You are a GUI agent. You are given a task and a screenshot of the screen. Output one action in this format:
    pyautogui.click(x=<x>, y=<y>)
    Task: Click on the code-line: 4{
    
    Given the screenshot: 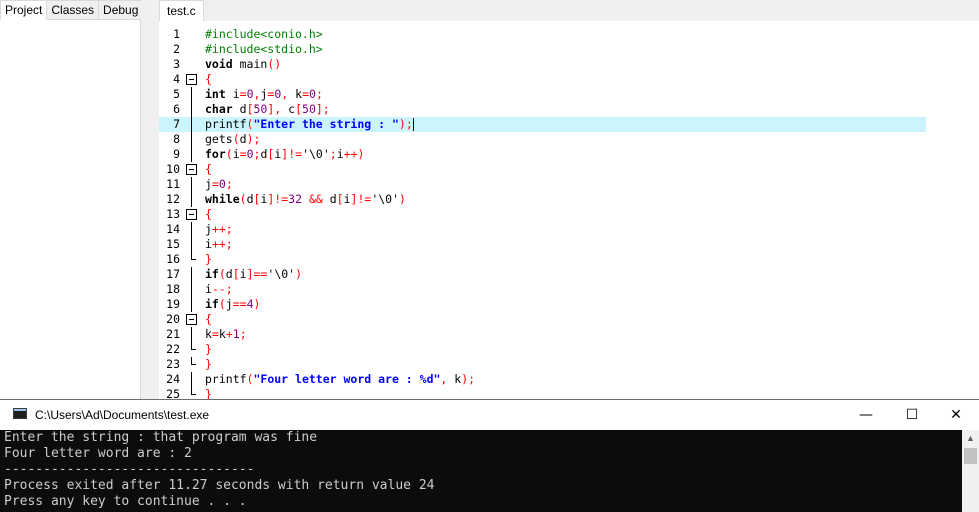 What is the action you would take?
    pyautogui.click(x=542, y=79)
    